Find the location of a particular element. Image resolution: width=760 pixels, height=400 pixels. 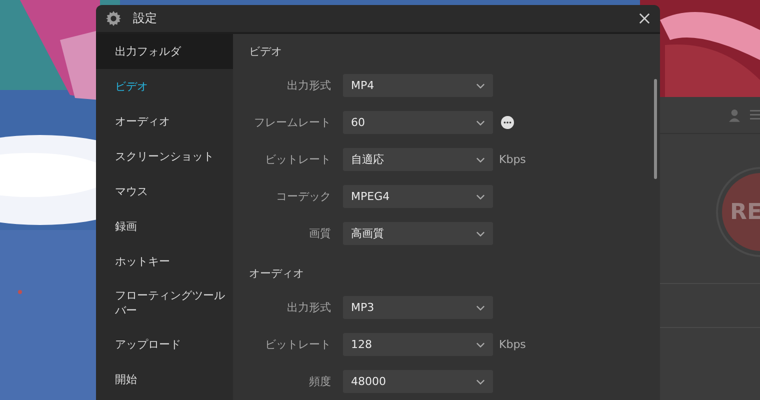

close-icon is located at coordinates (644, 18).